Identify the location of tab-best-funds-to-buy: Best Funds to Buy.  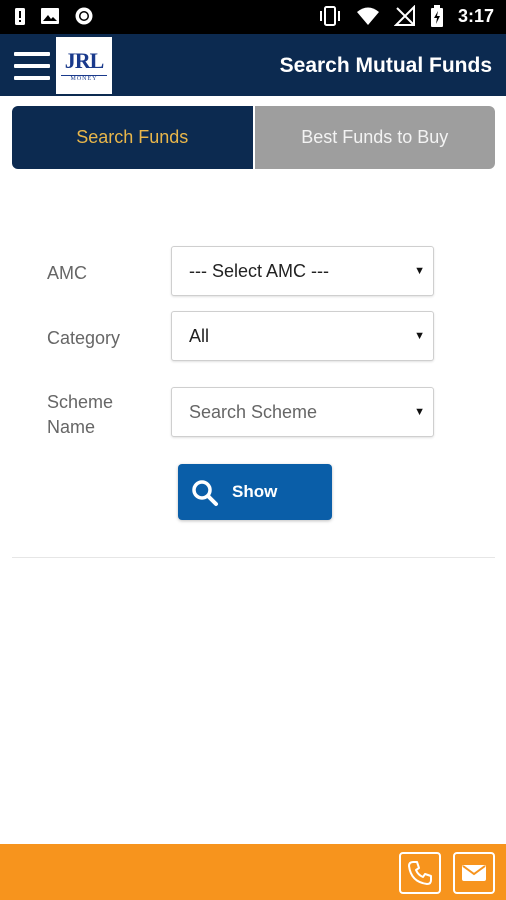
(373, 137).